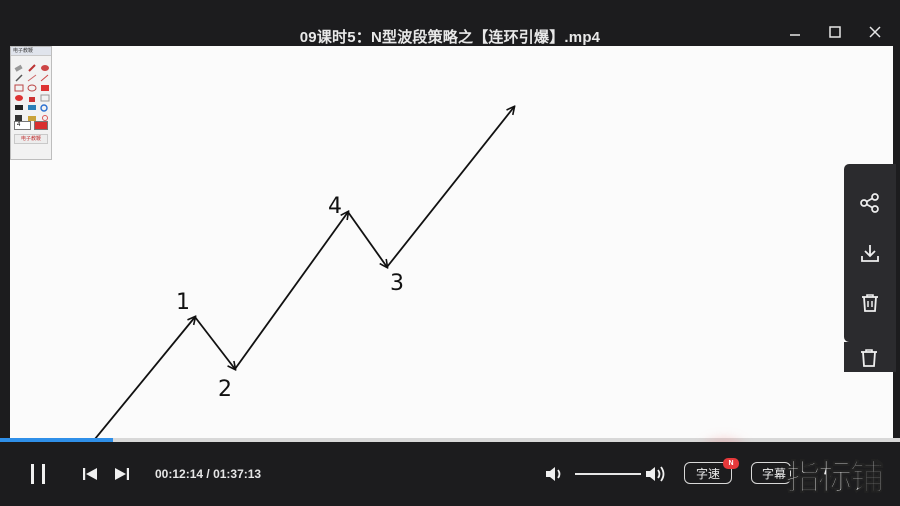  I want to click on share-icon, so click(869, 203).